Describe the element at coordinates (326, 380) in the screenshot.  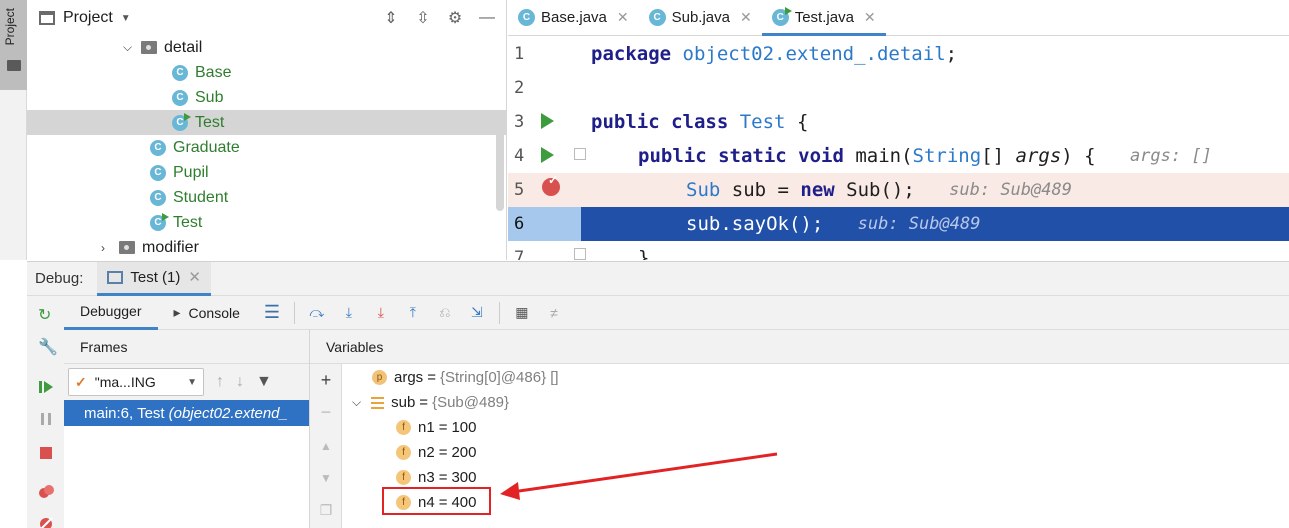
I see `add-watch-icon: +` at that location.